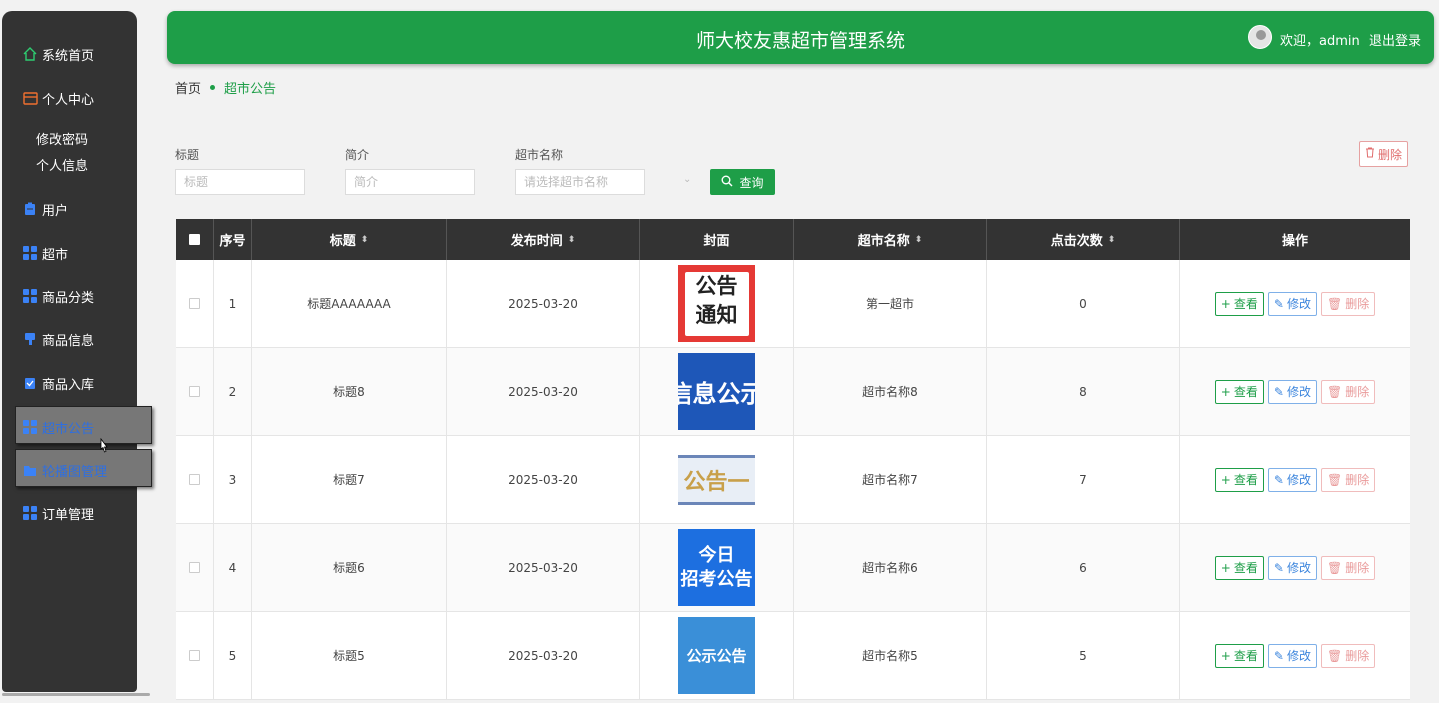 This screenshot has height=703, width=1439. I want to click on cover-image: 公告一, so click(716, 479).